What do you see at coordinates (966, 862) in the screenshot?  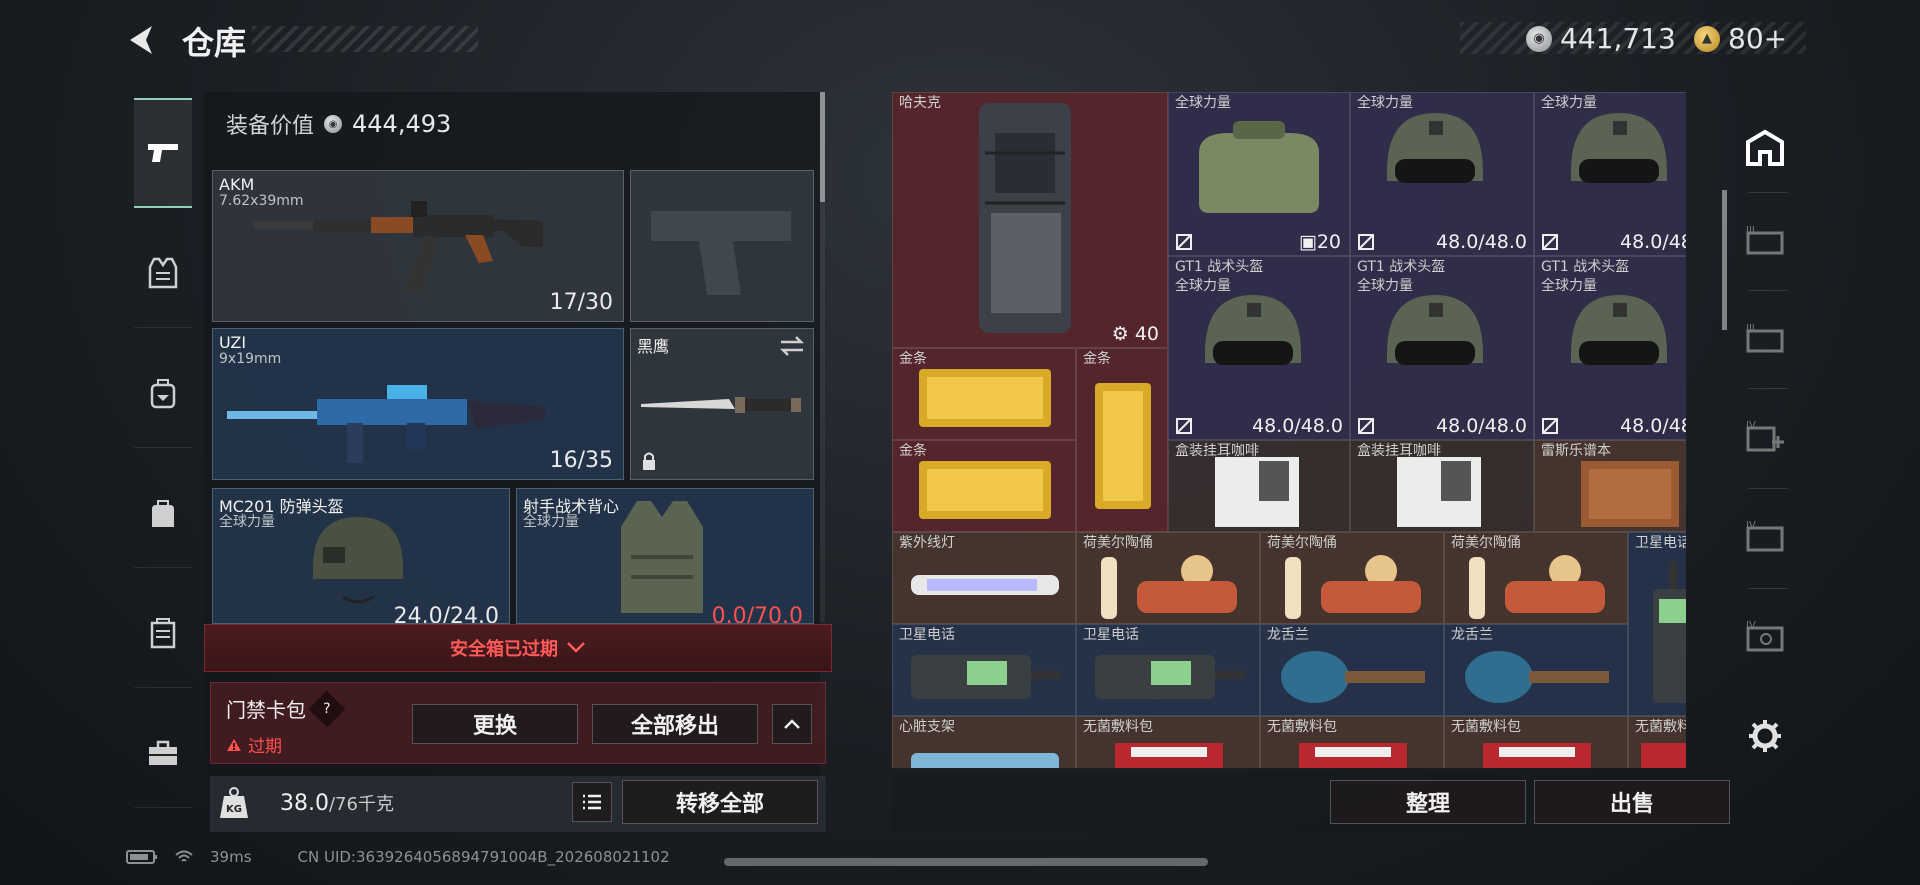 I see `home-indicator` at bounding box center [966, 862].